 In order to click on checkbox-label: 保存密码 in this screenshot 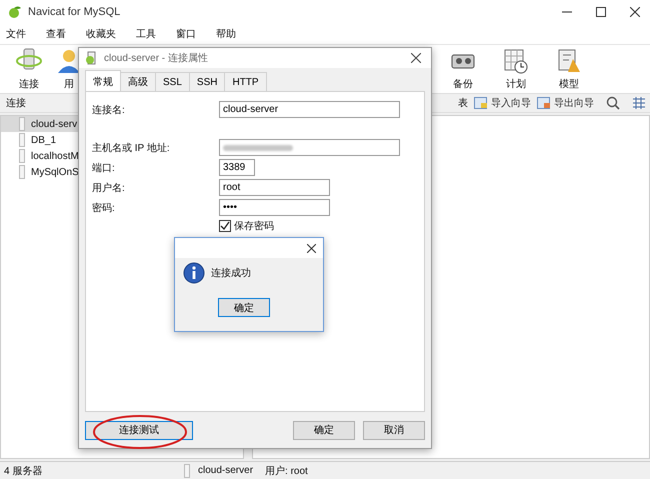, I will do `click(254, 226)`.